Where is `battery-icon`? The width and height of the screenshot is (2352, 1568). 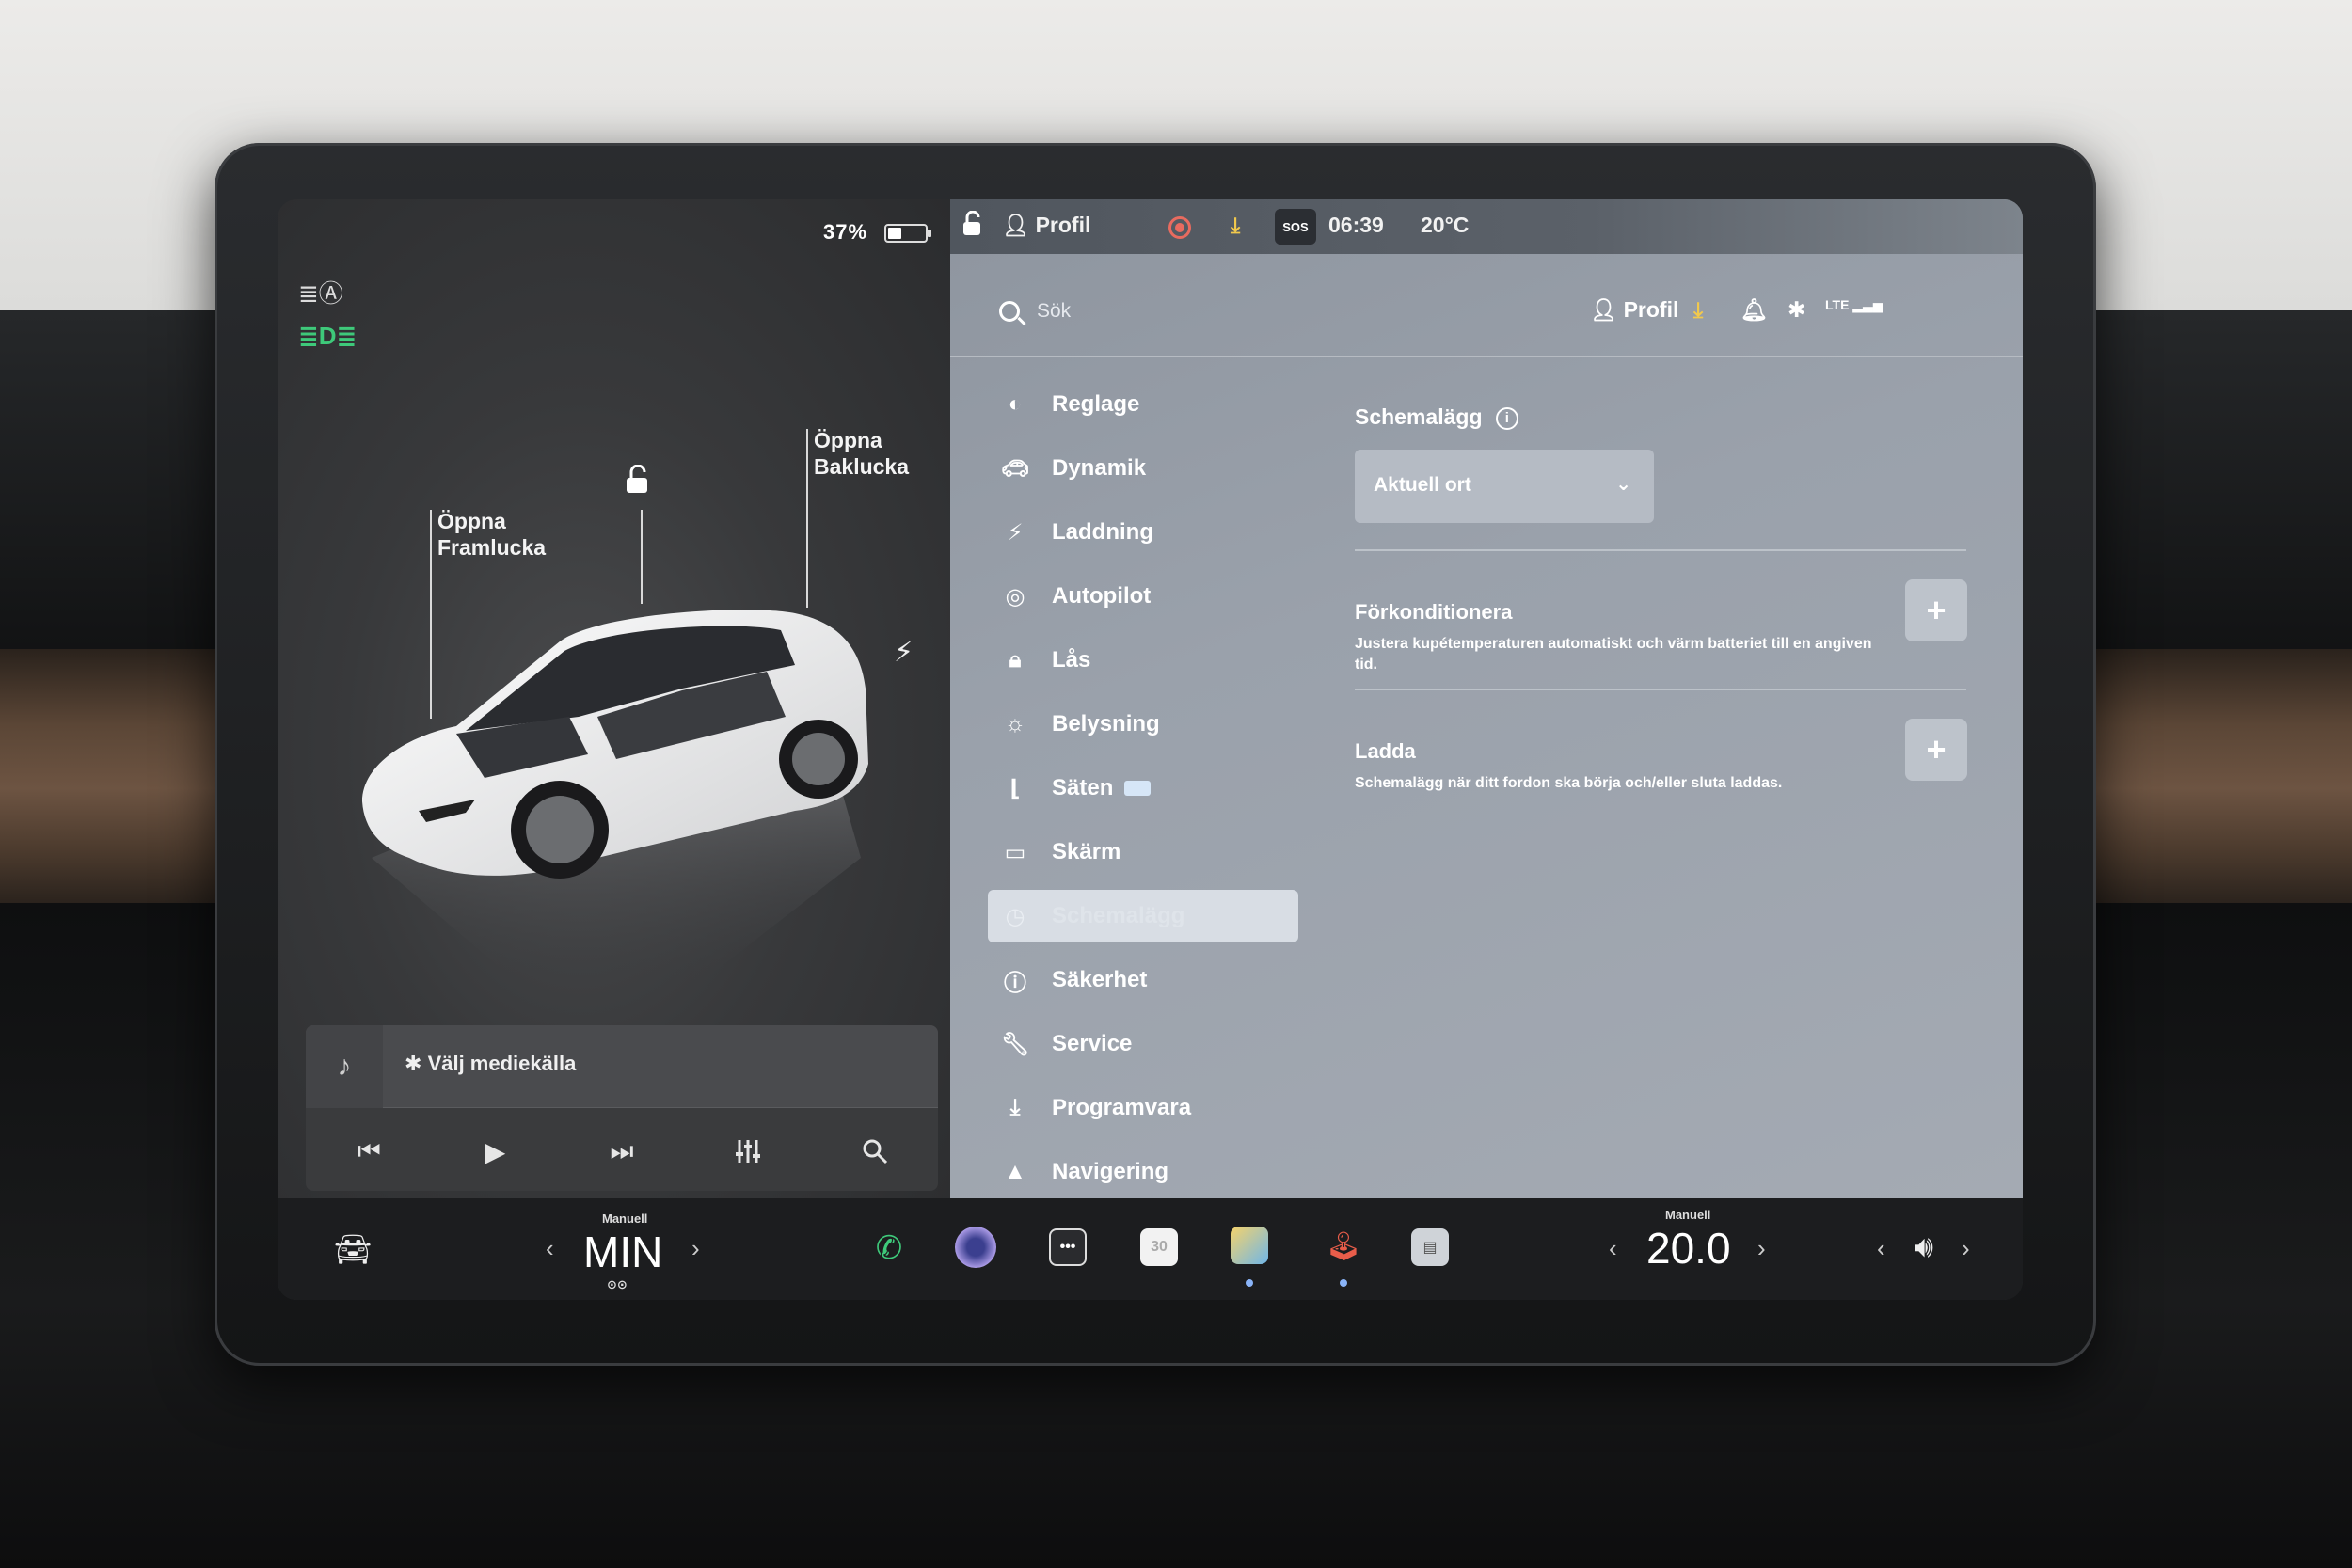
battery-icon is located at coordinates (907, 233).